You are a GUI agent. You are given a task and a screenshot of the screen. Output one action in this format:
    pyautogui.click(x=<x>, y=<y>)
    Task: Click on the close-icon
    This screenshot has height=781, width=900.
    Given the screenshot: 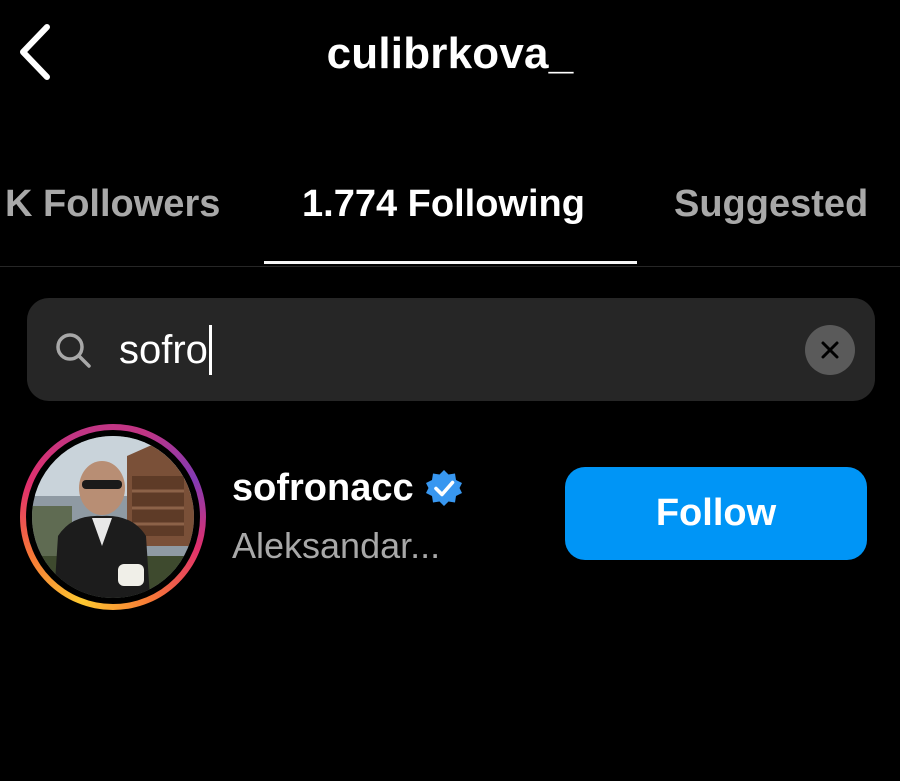 What is the action you would take?
    pyautogui.click(x=830, y=350)
    